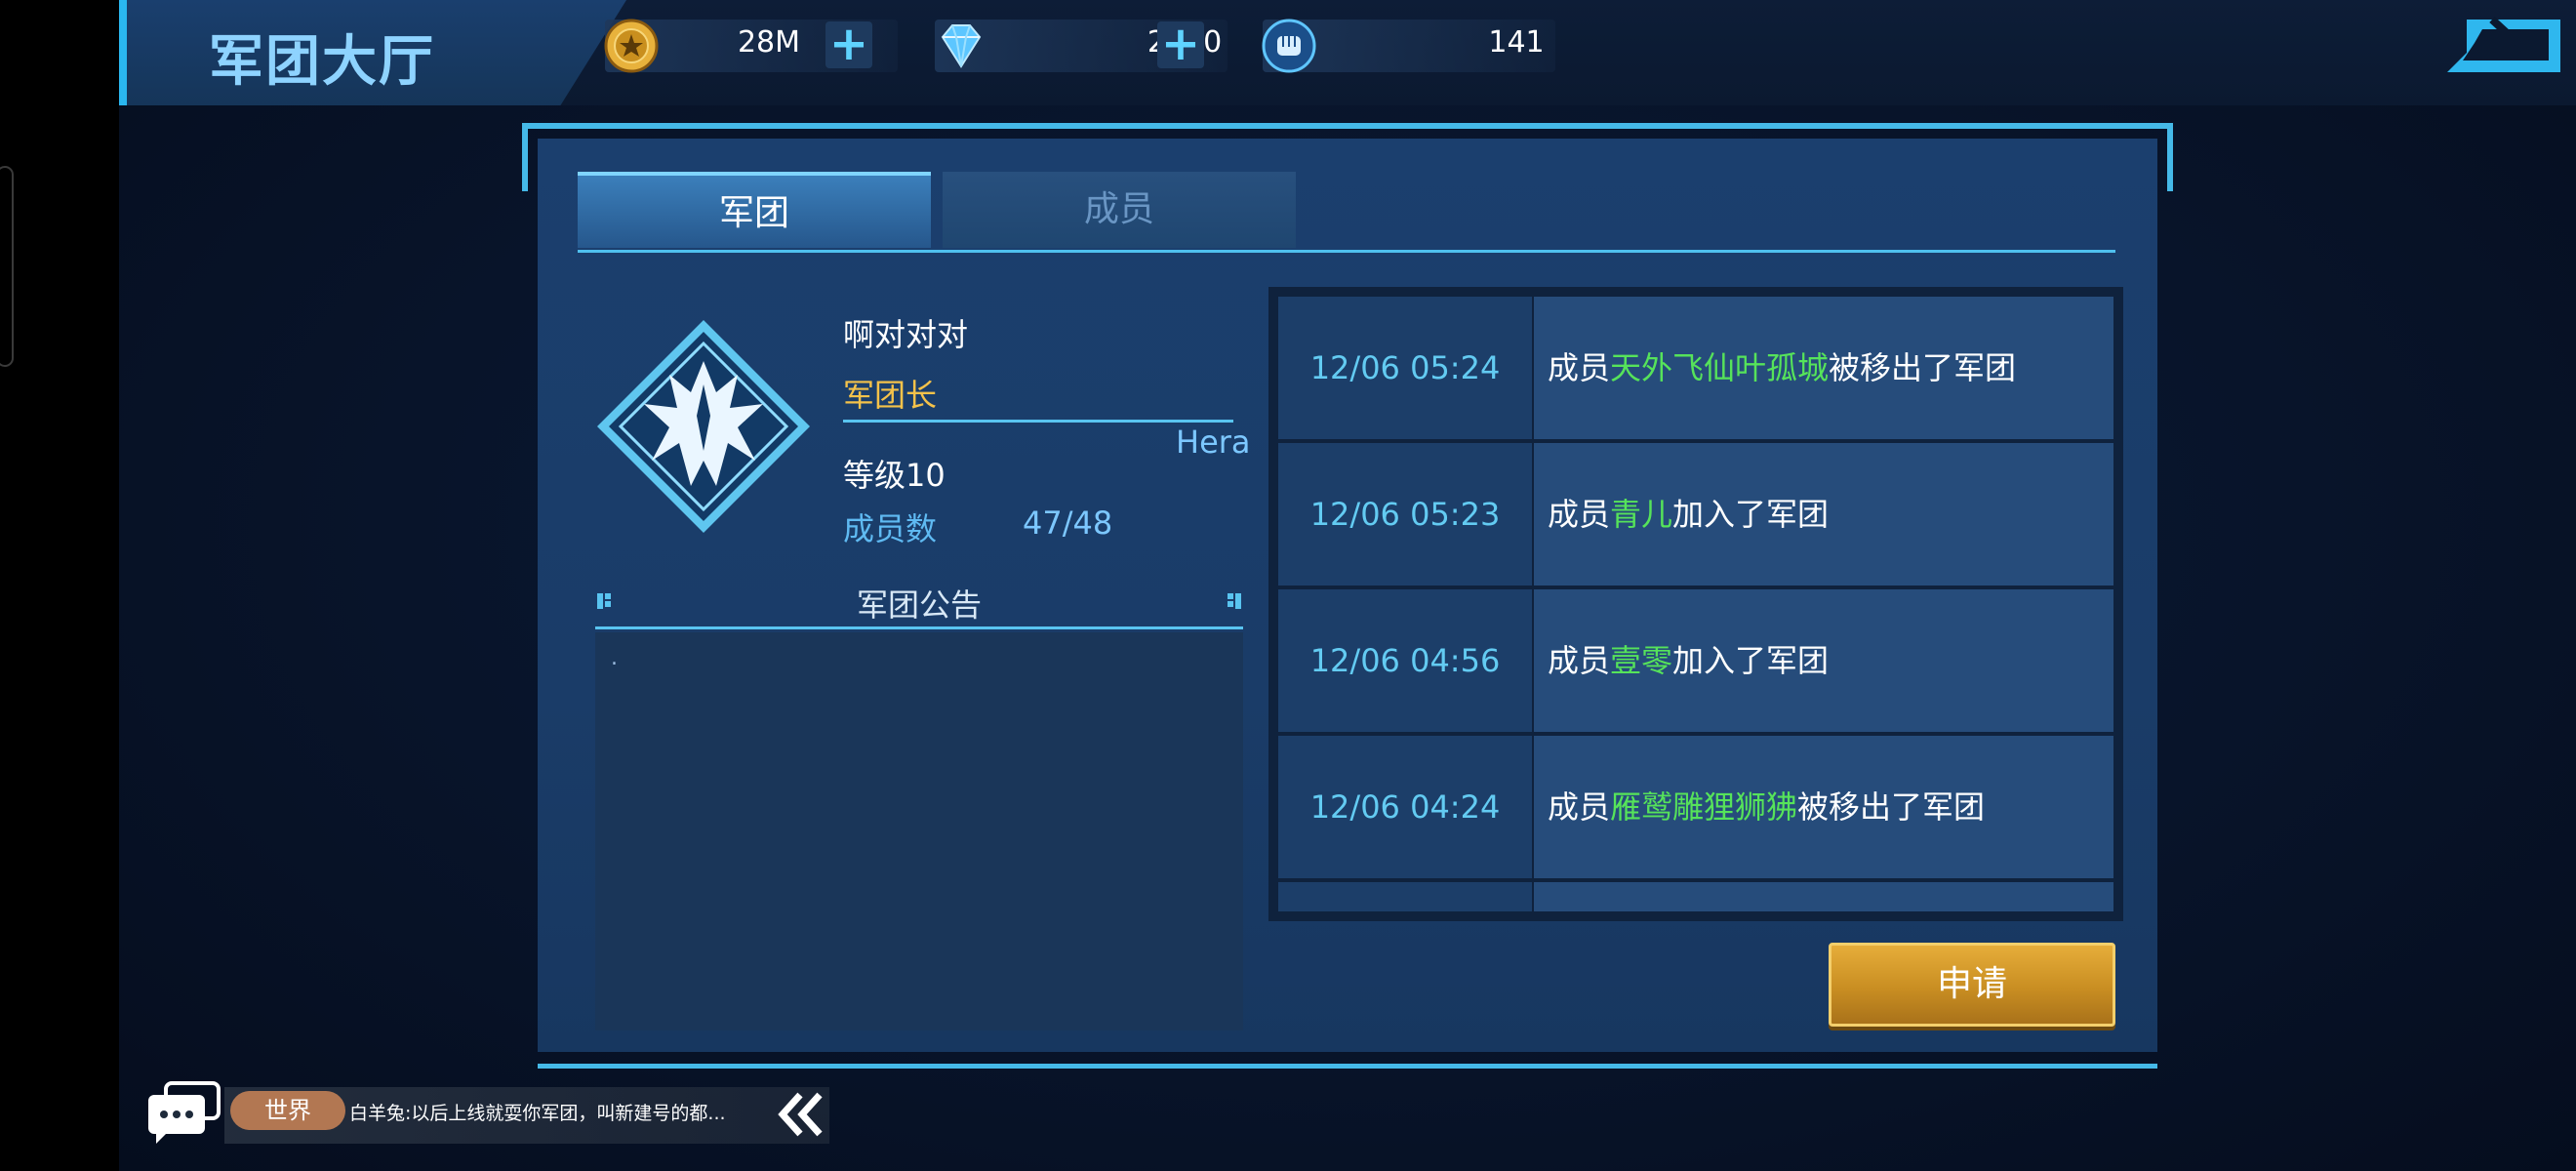  I want to click on panel-frame-top, so click(1347, 126).